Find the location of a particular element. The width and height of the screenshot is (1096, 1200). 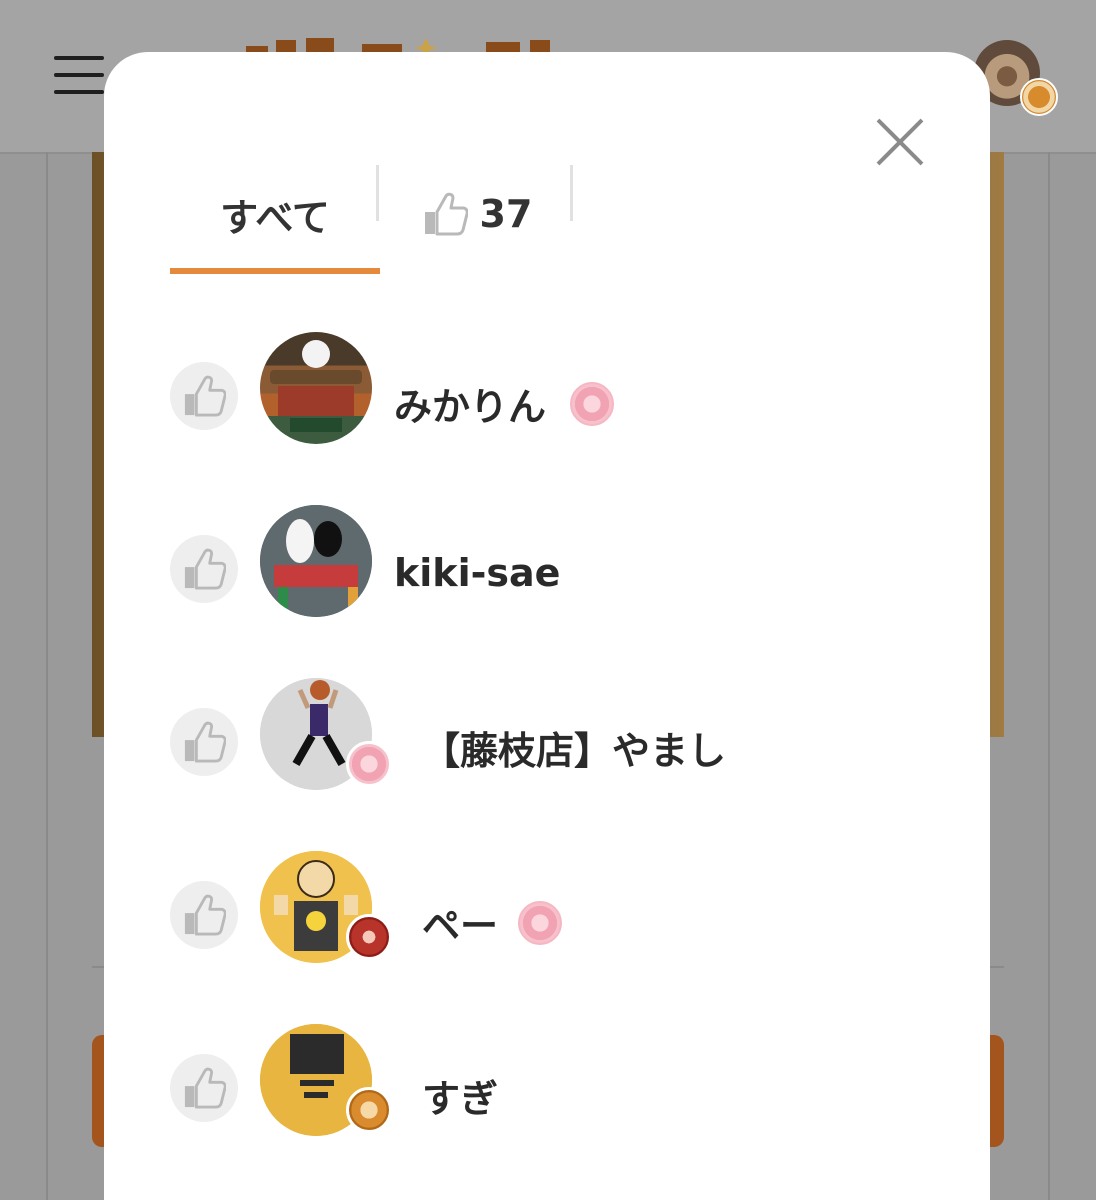

user-name: 【藤枝店】やまし is located at coordinates (574, 747).